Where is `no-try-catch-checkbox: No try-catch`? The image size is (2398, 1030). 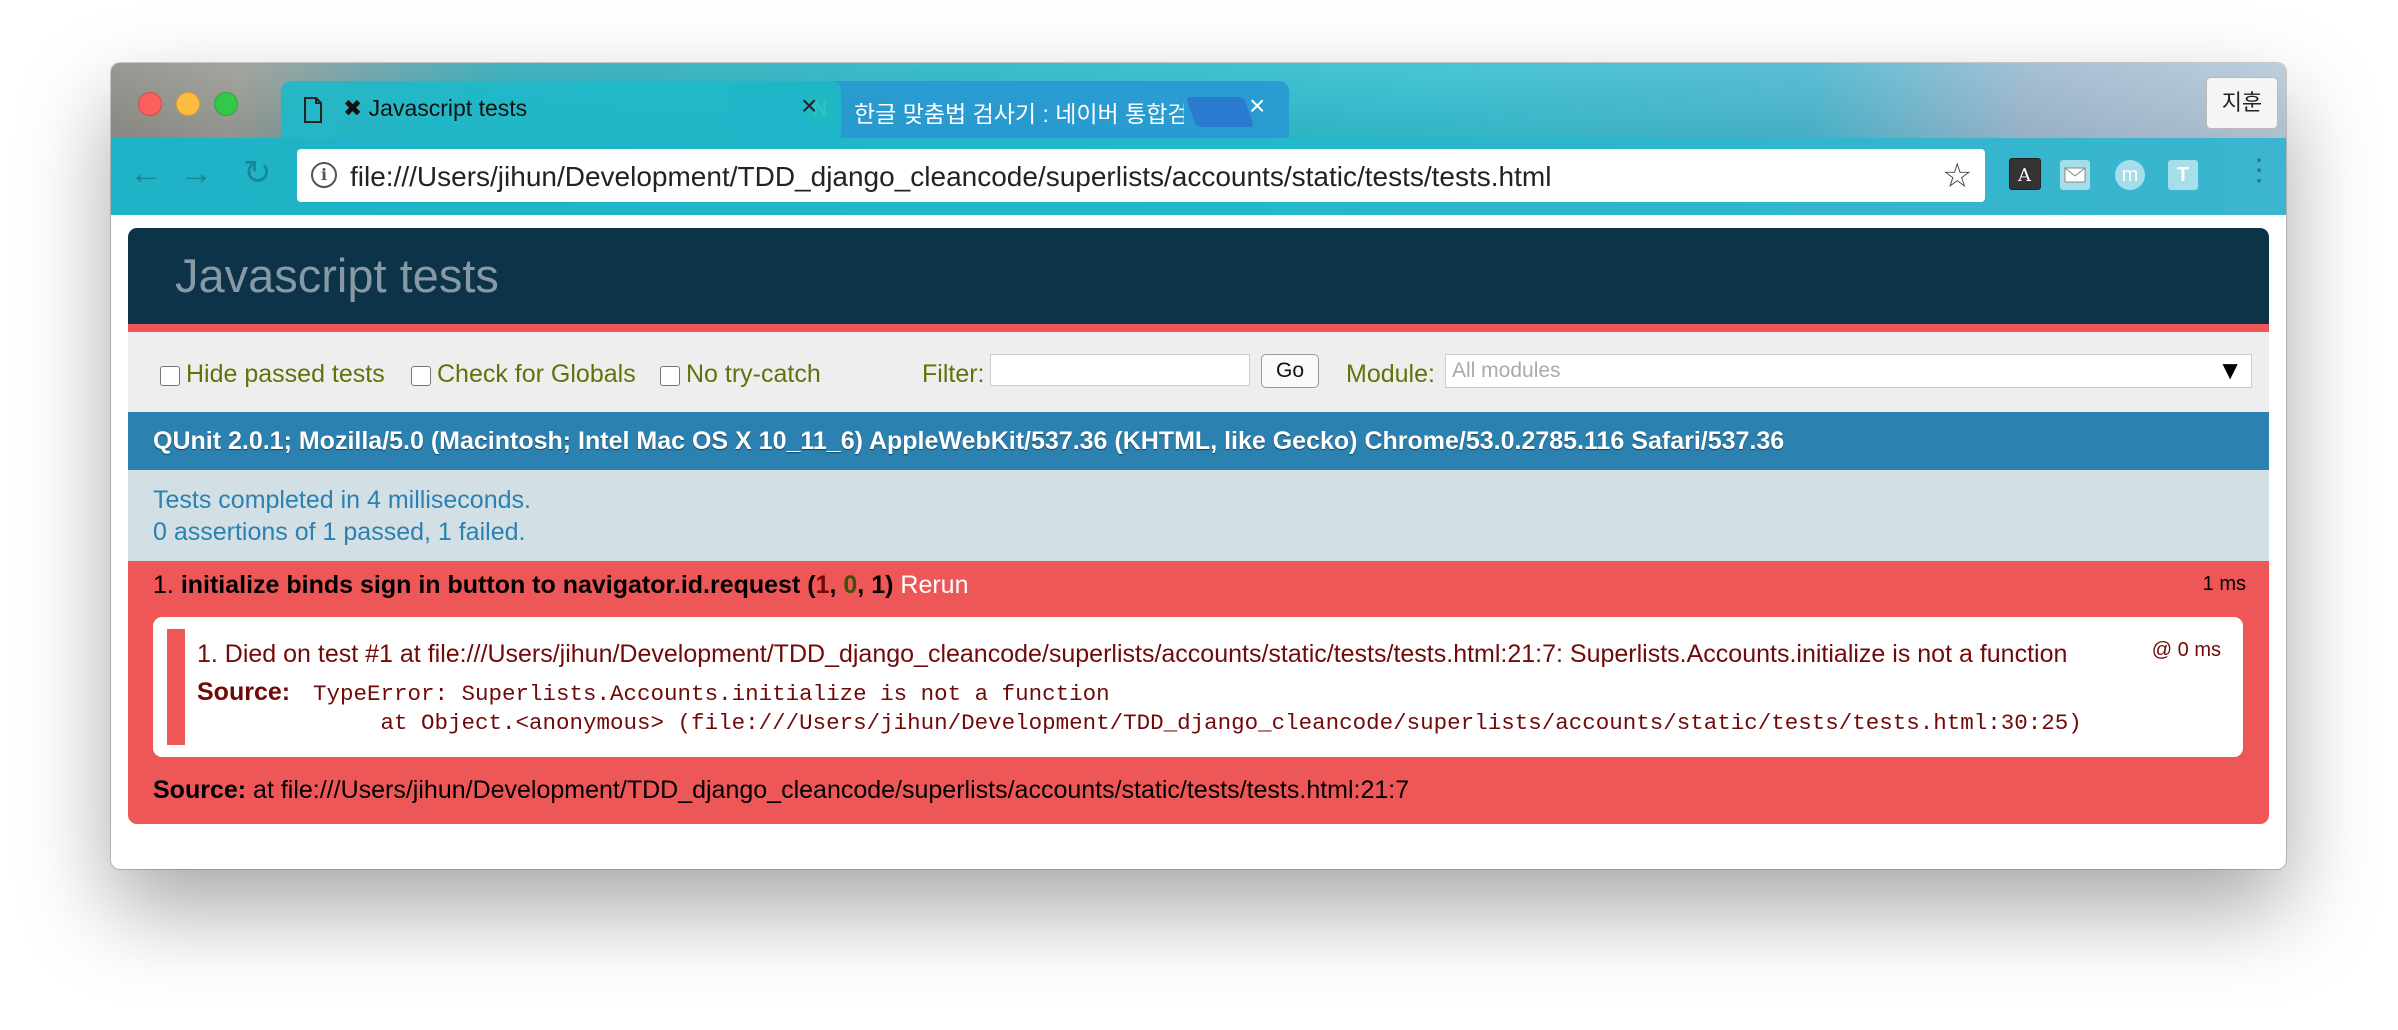 no-try-catch-checkbox: No try-catch is located at coordinates (740, 374).